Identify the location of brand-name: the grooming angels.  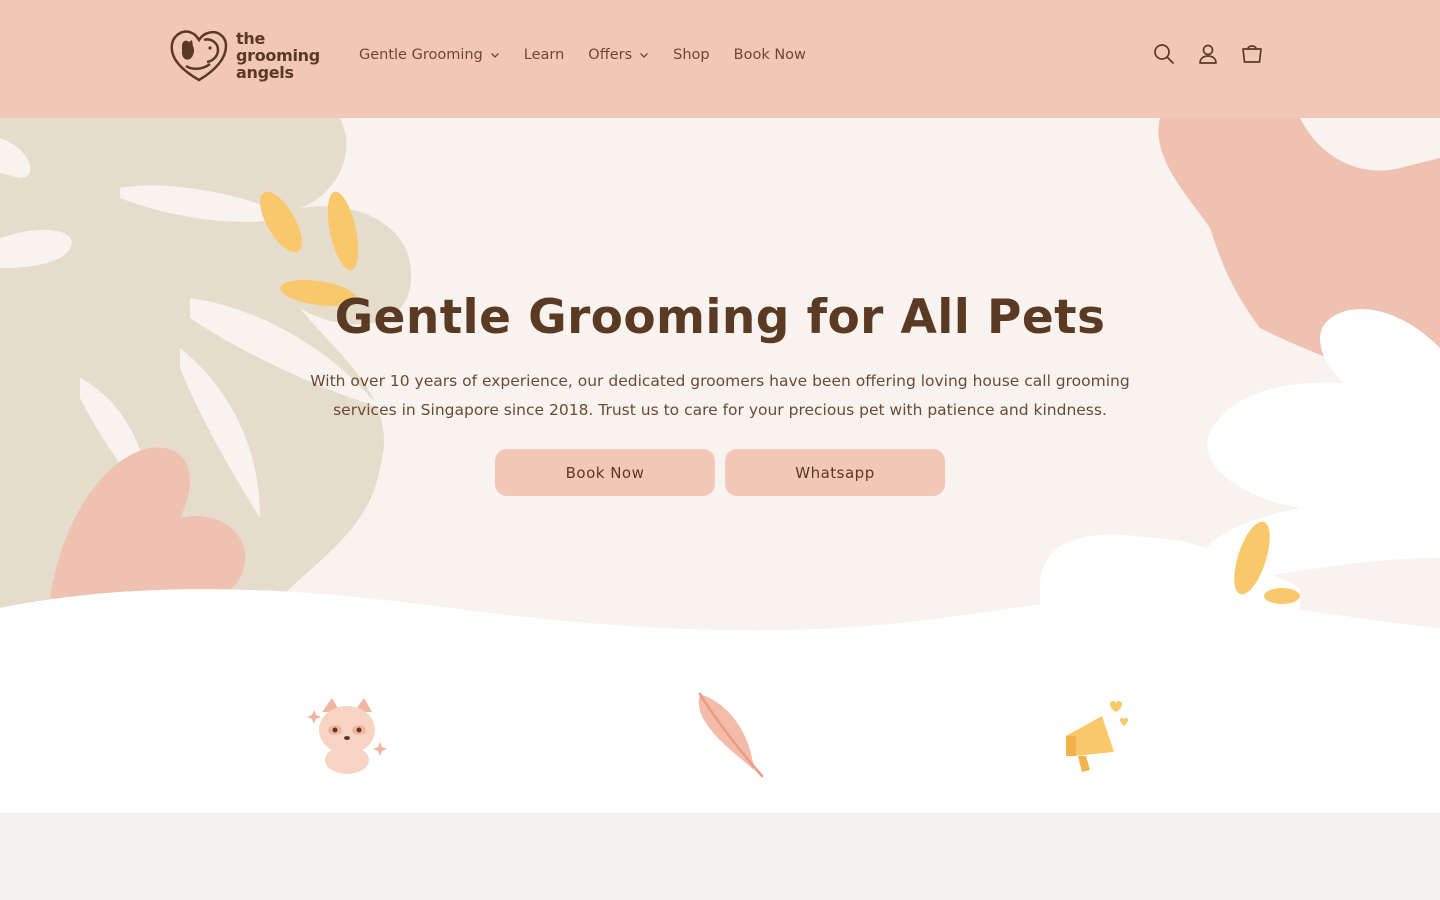
(278, 55).